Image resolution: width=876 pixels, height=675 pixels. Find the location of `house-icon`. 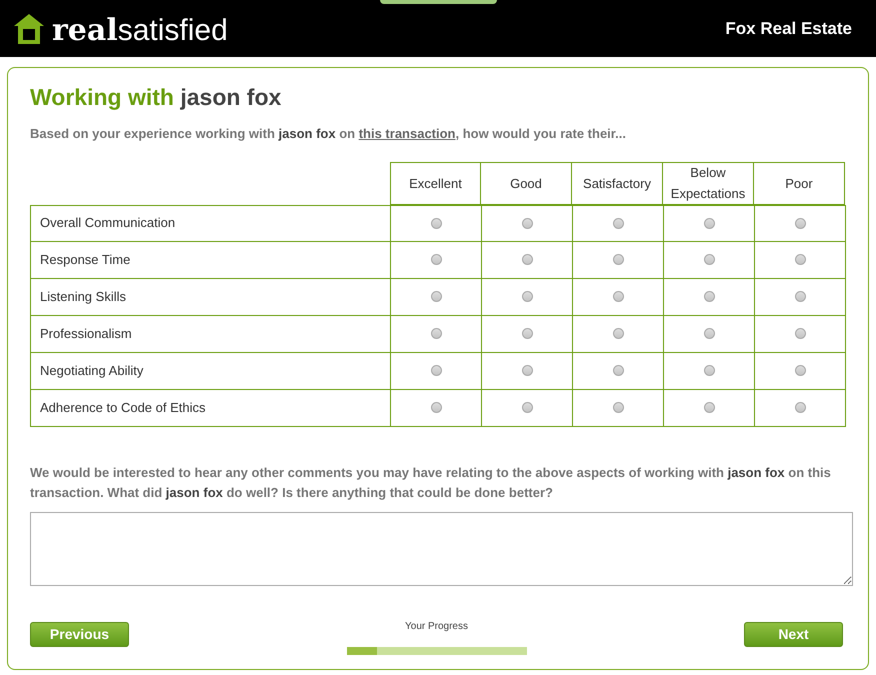

house-icon is located at coordinates (29, 29).